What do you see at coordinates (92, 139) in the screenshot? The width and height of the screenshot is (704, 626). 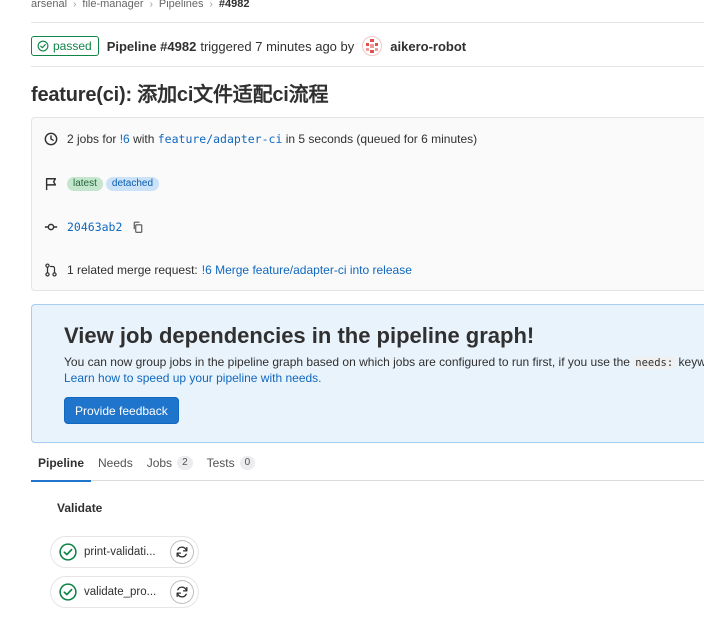 I see `jobs-count-text: 2 jobs for` at bounding box center [92, 139].